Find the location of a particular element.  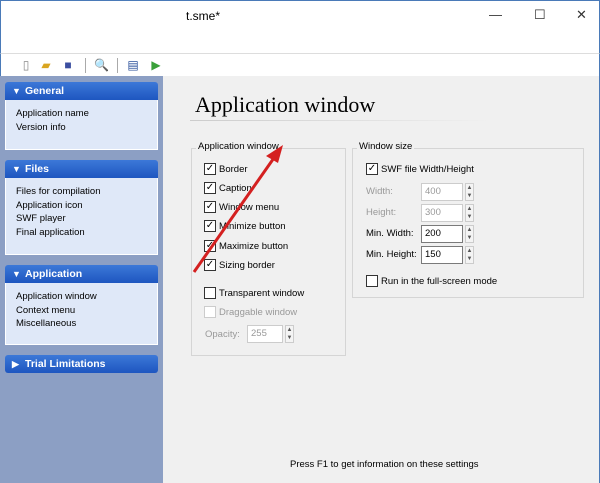

annotation-arrow is located at coordinates (237, 209).